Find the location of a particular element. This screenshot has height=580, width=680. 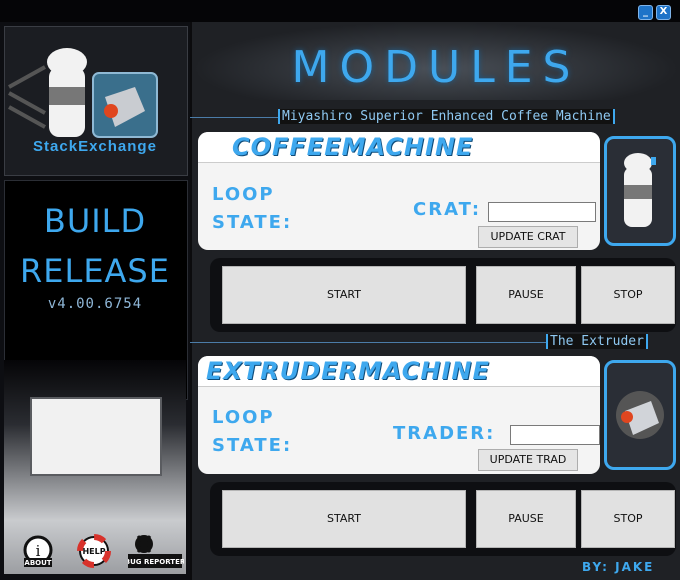

extruder-thumbnail is located at coordinates (640, 415).